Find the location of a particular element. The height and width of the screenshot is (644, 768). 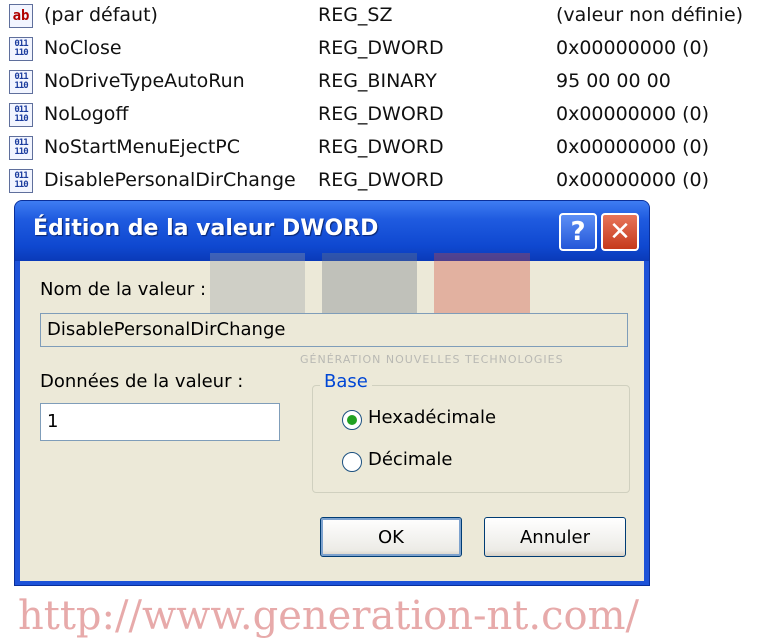

value-type: REG_BINARY is located at coordinates (377, 81).